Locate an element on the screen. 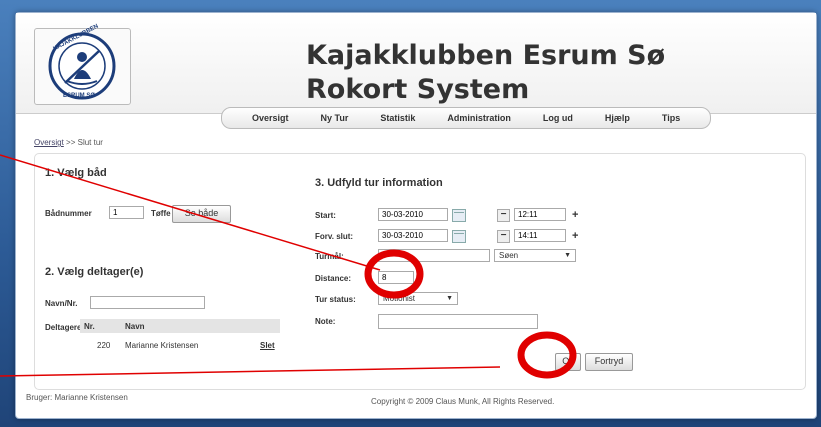  distance-input is located at coordinates (396, 277).